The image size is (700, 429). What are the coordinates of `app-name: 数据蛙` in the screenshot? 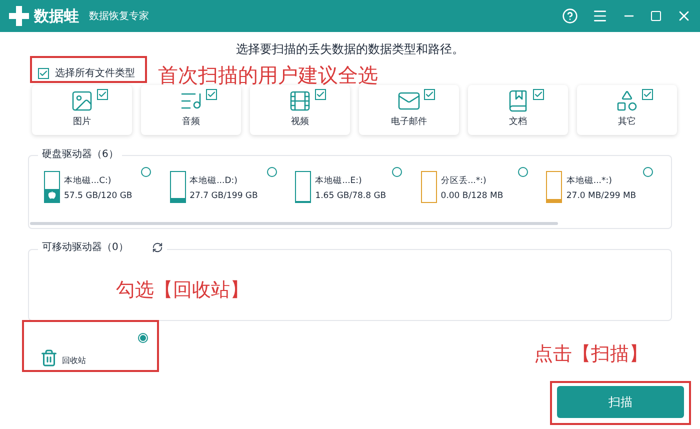 It's located at (56, 16).